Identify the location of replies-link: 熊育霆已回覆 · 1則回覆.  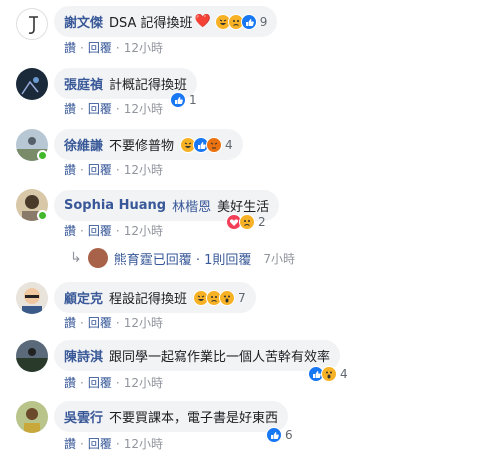
(183, 258).